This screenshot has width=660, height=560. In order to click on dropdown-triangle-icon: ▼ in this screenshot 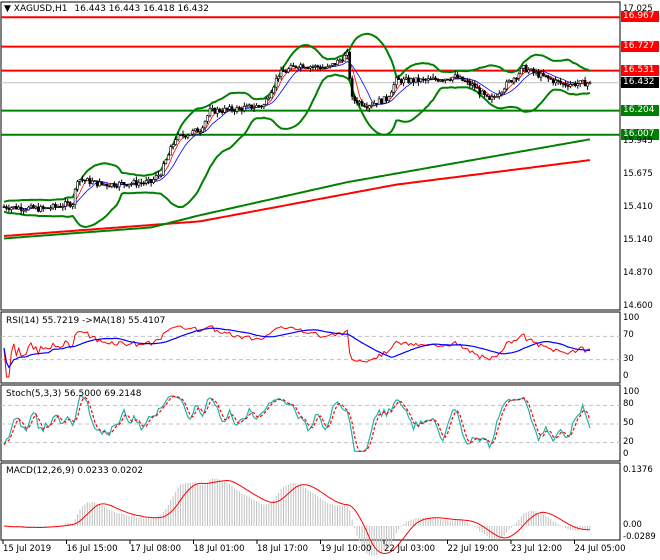, I will do `click(7, 9)`.